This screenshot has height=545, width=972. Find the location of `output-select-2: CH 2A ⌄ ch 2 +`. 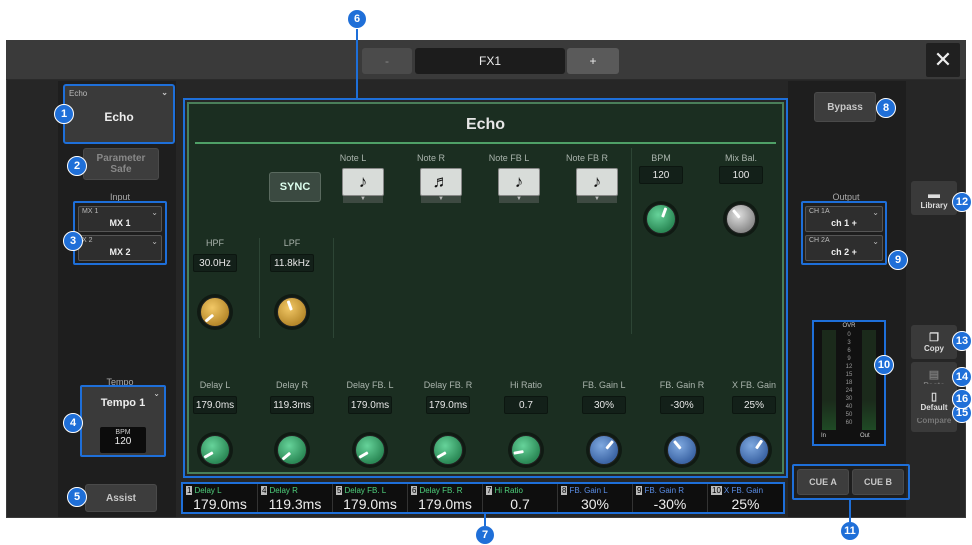

output-select-2: CH 2A ⌄ ch 2 + is located at coordinates (844, 248).